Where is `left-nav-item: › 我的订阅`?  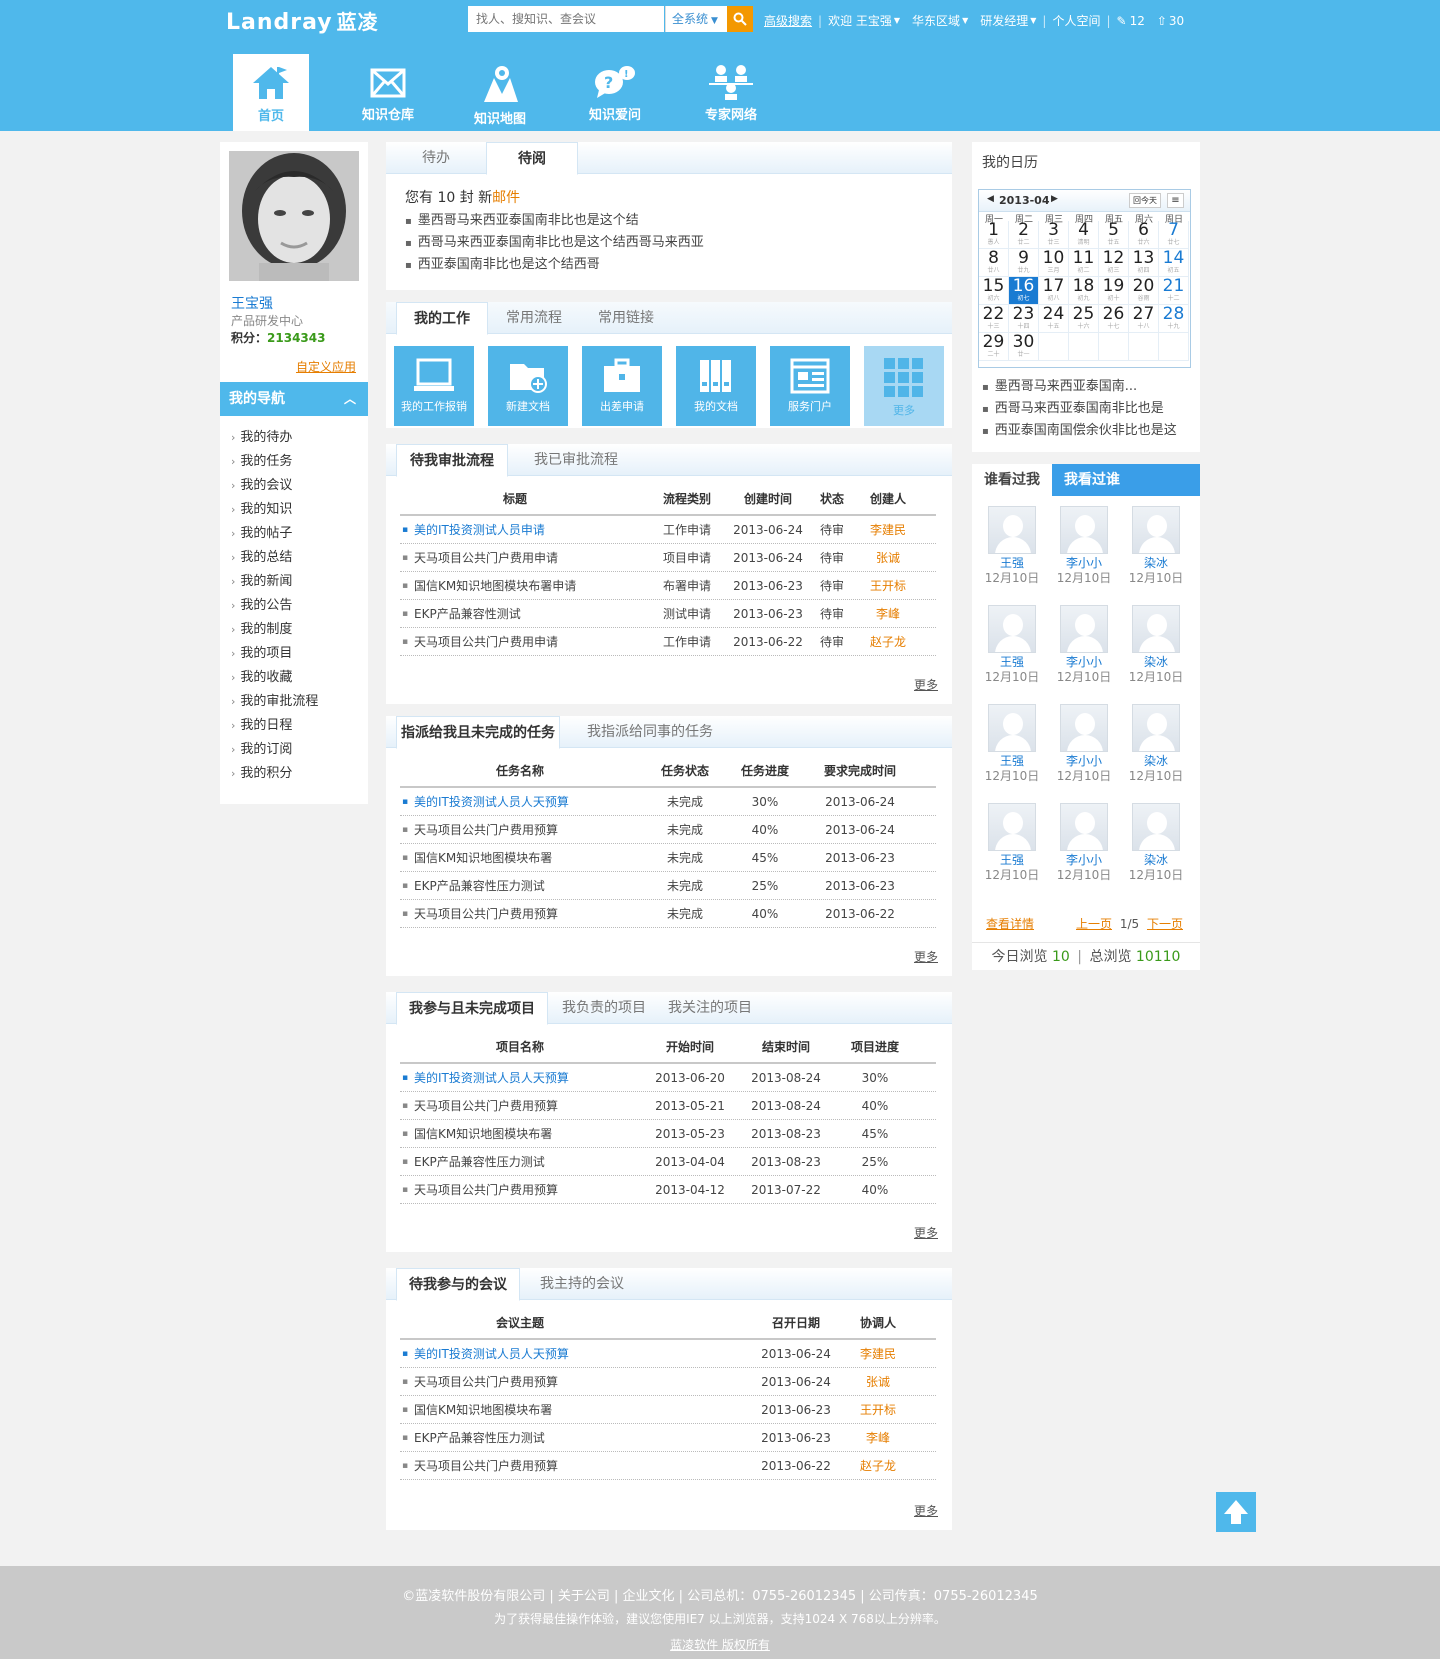
left-nav-item: › 我的订阅 is located at coordinates (294, 750).